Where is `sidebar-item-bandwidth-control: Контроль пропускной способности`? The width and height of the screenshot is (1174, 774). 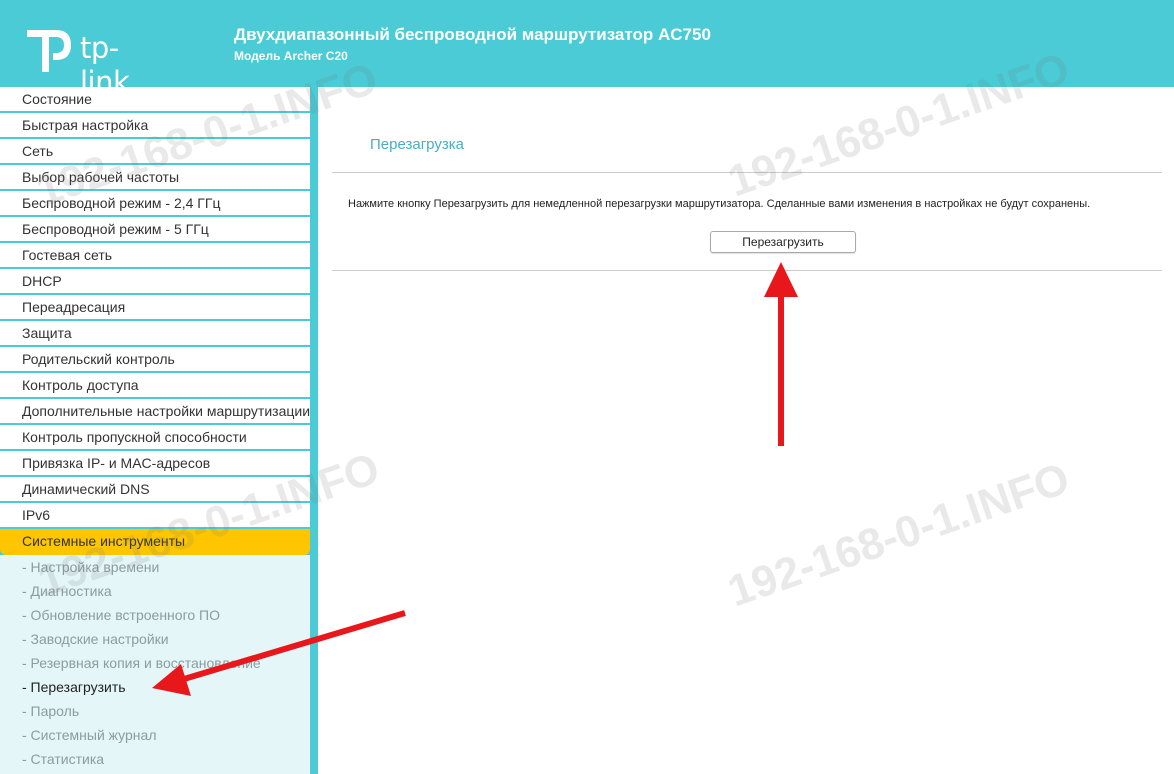 sidebar-item-bandwidth-control: Контроль пропускной способности is located at coordinates (155, 438).